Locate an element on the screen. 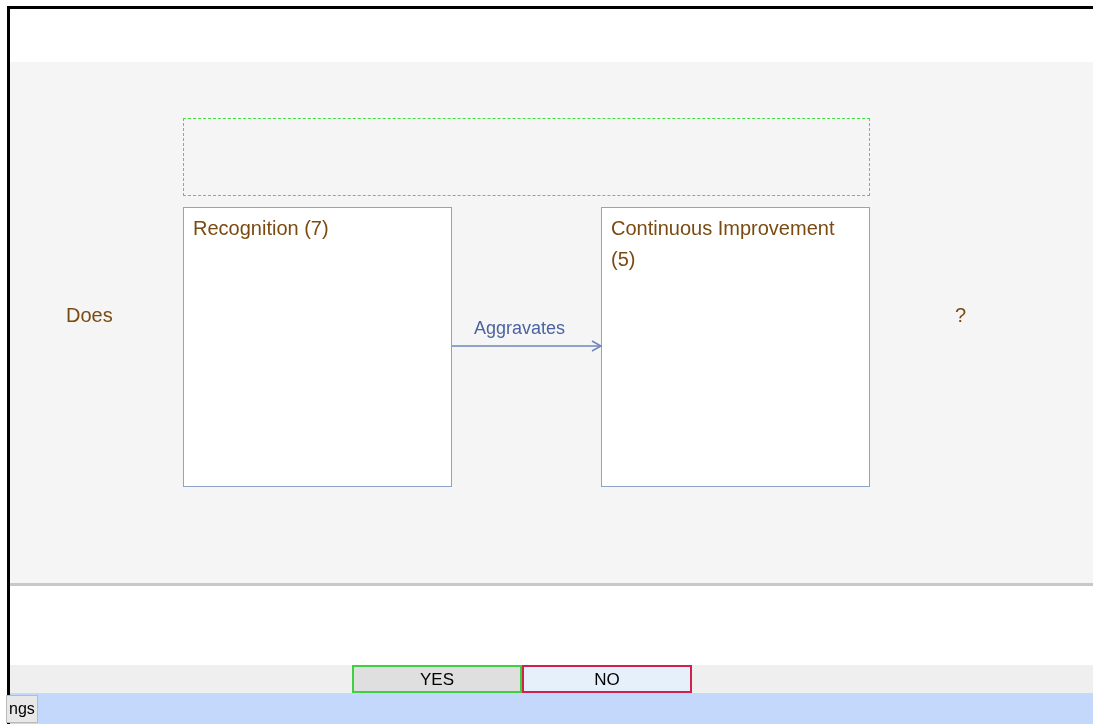  concept-node: Recognition (7) is located at coordinates (317, 347).